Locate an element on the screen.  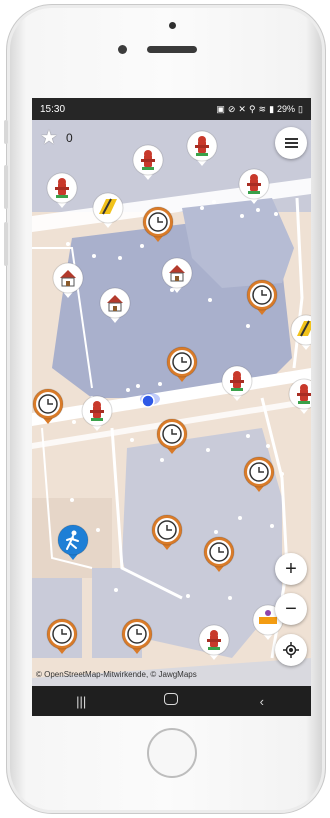
zoom-in-button: + is located at coordinates (291, 569).